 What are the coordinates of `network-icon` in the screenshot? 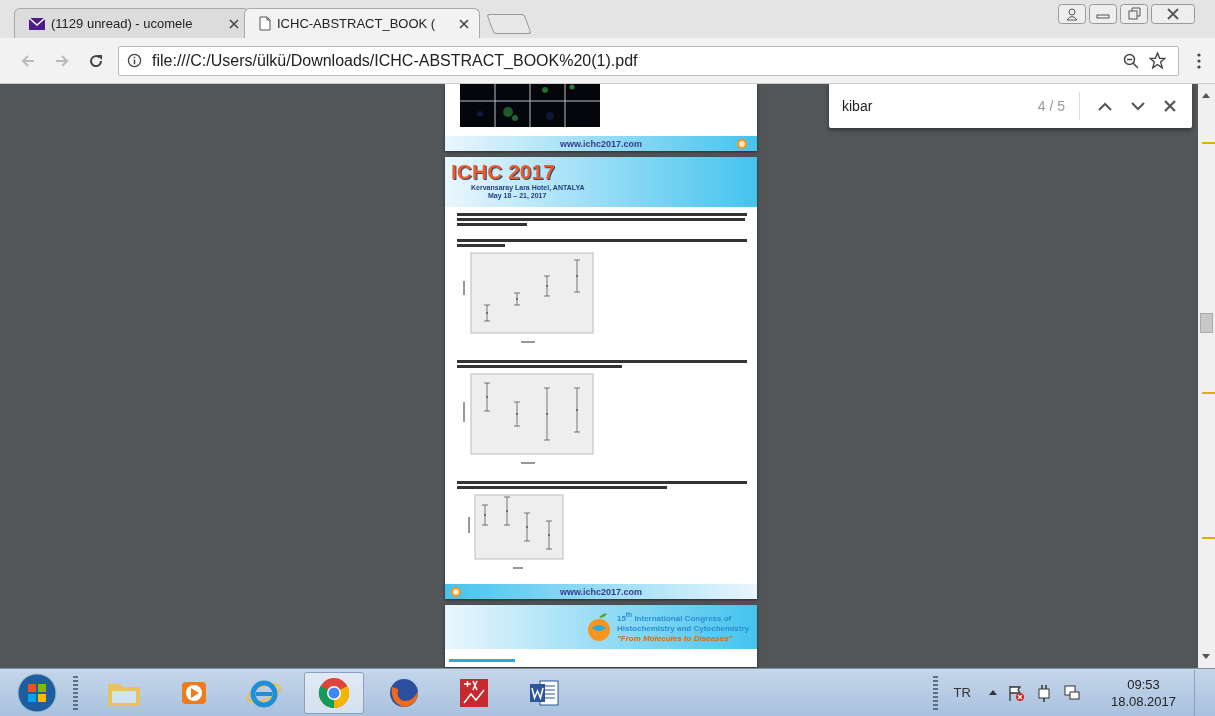 It's located at (1071, 692).